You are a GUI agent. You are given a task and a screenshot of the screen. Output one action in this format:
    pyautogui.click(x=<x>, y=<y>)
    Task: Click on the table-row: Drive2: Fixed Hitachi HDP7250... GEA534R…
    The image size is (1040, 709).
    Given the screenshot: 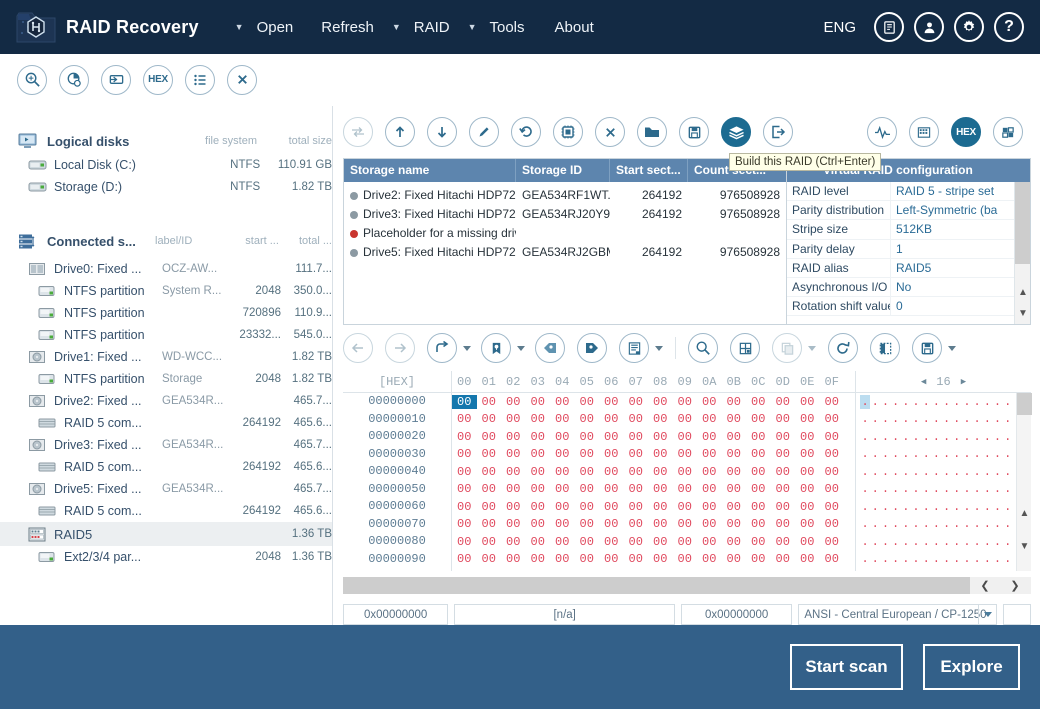 What is the action you would take?
    pyautogui.click(x=565, y=194)
    